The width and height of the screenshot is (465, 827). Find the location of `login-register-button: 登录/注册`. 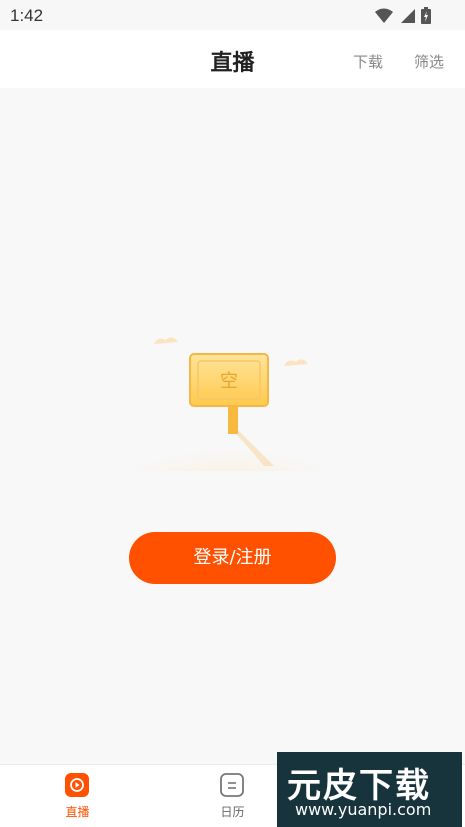

login-register-button: 登录/注册 is located at coordinates (232, 558).